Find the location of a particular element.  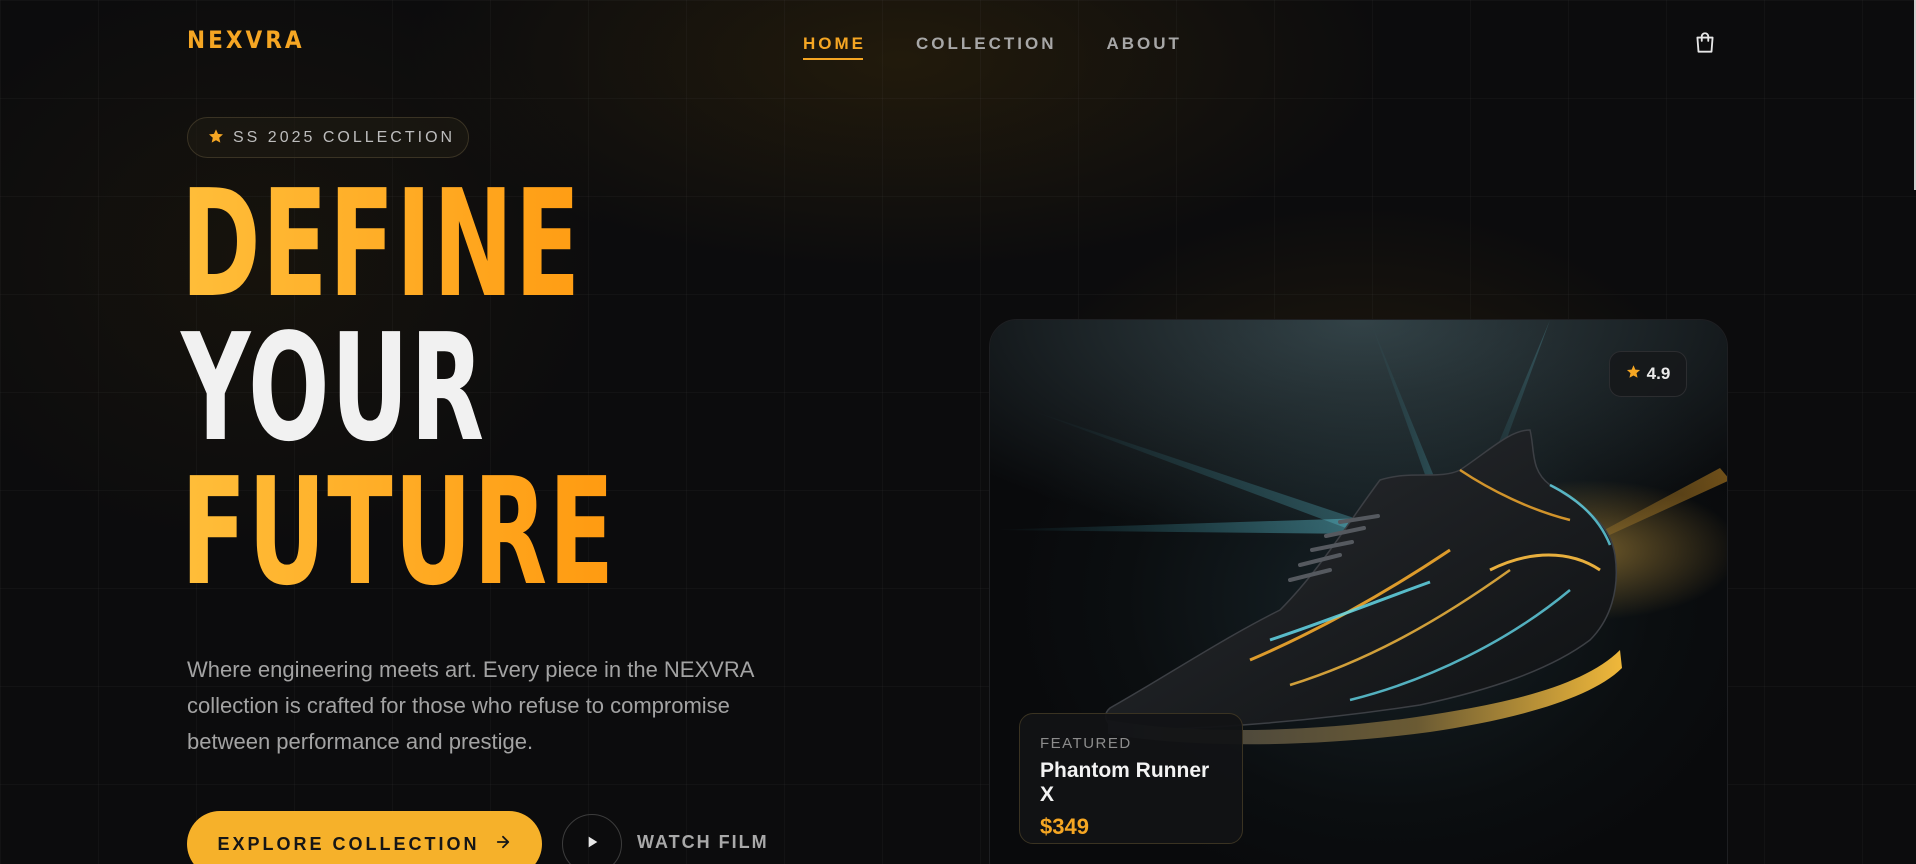

top-navigation: NEXVRA HOME COLLECTION ABOUT is located at coordinates (958, 44).